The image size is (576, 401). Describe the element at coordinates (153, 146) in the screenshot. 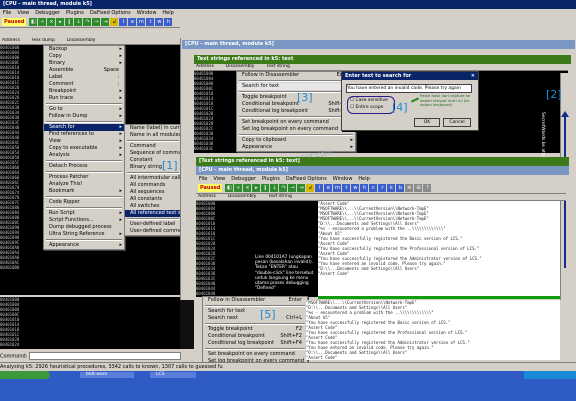

I see `search-item-command: Command` at that location.